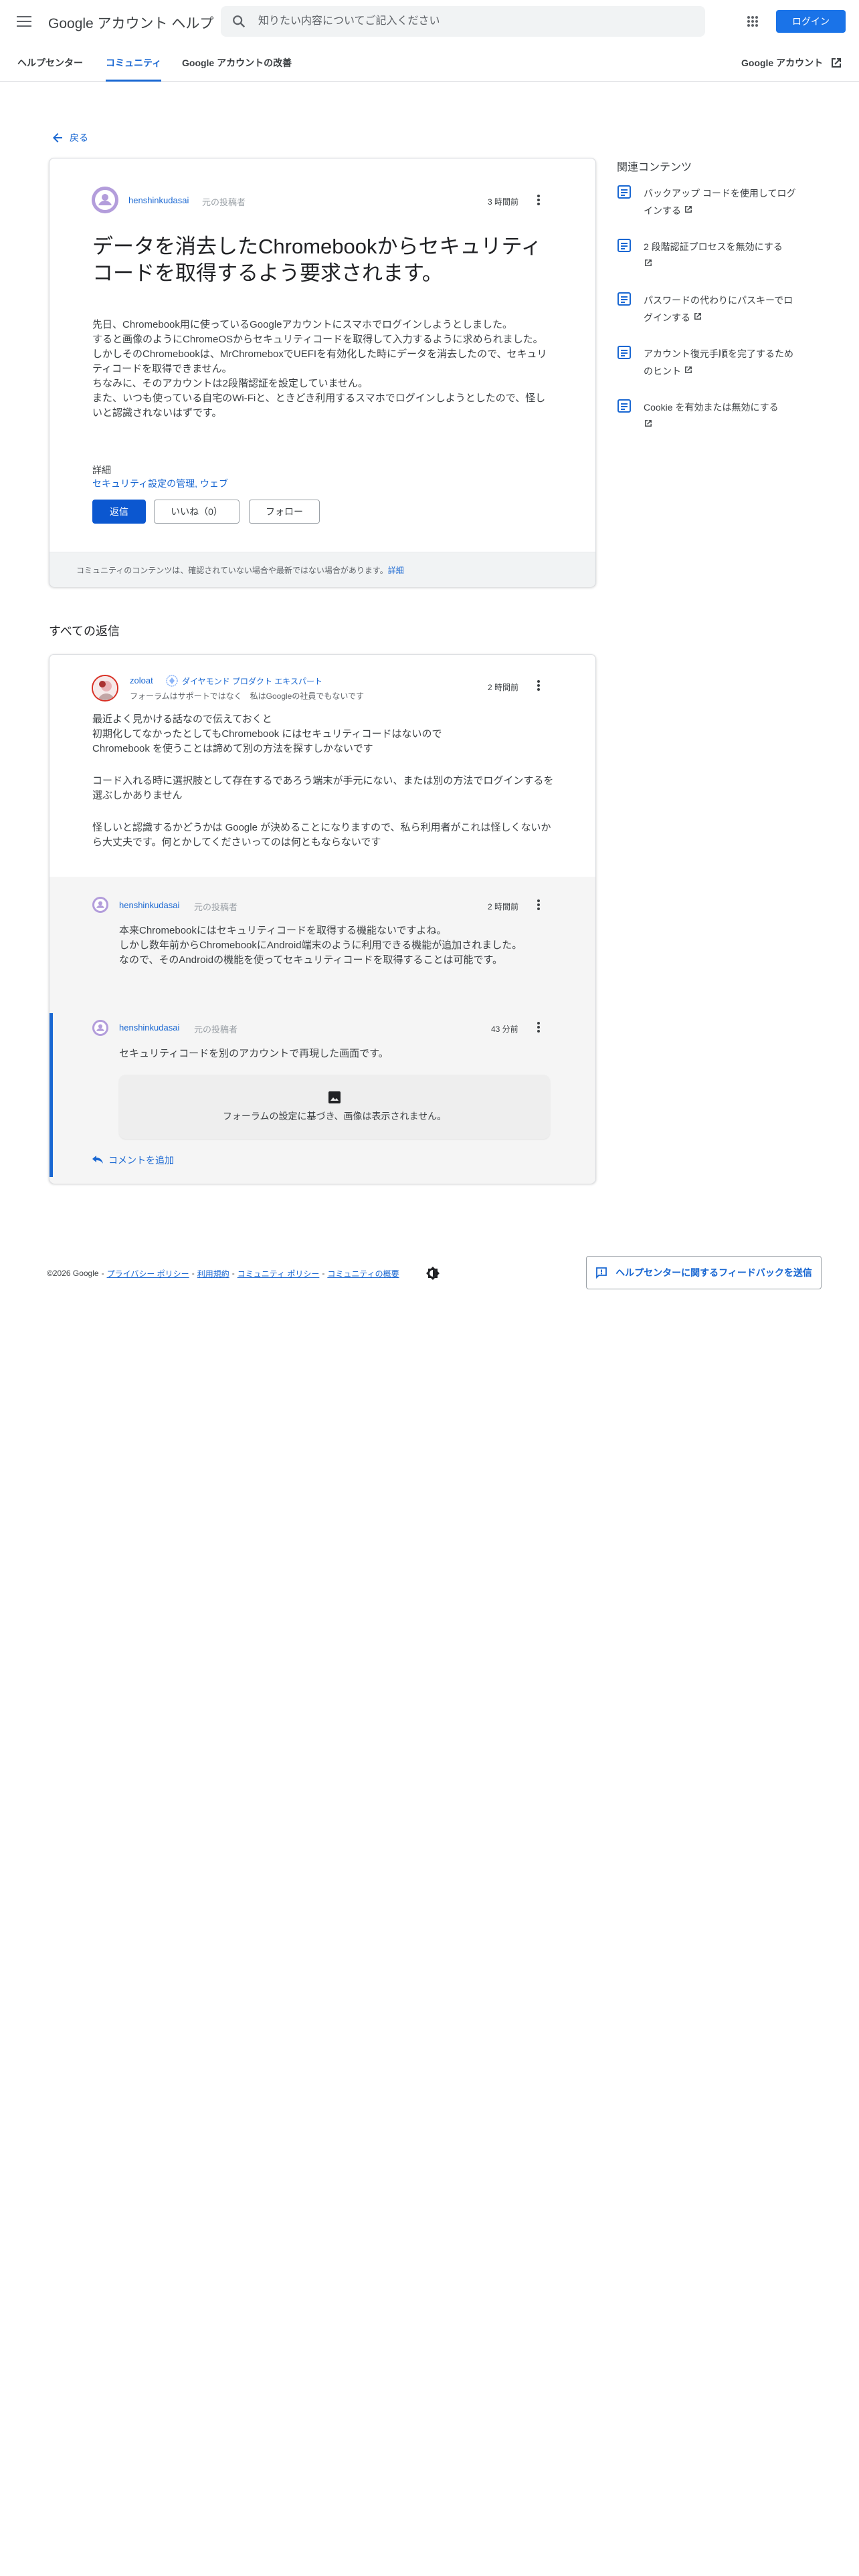 This screenshot has height=2576, width=859. What do you see at coordinates (84, 631) in the screenshot?
I see `replies-heading: すべての返信` at bounding box center [84, 631].